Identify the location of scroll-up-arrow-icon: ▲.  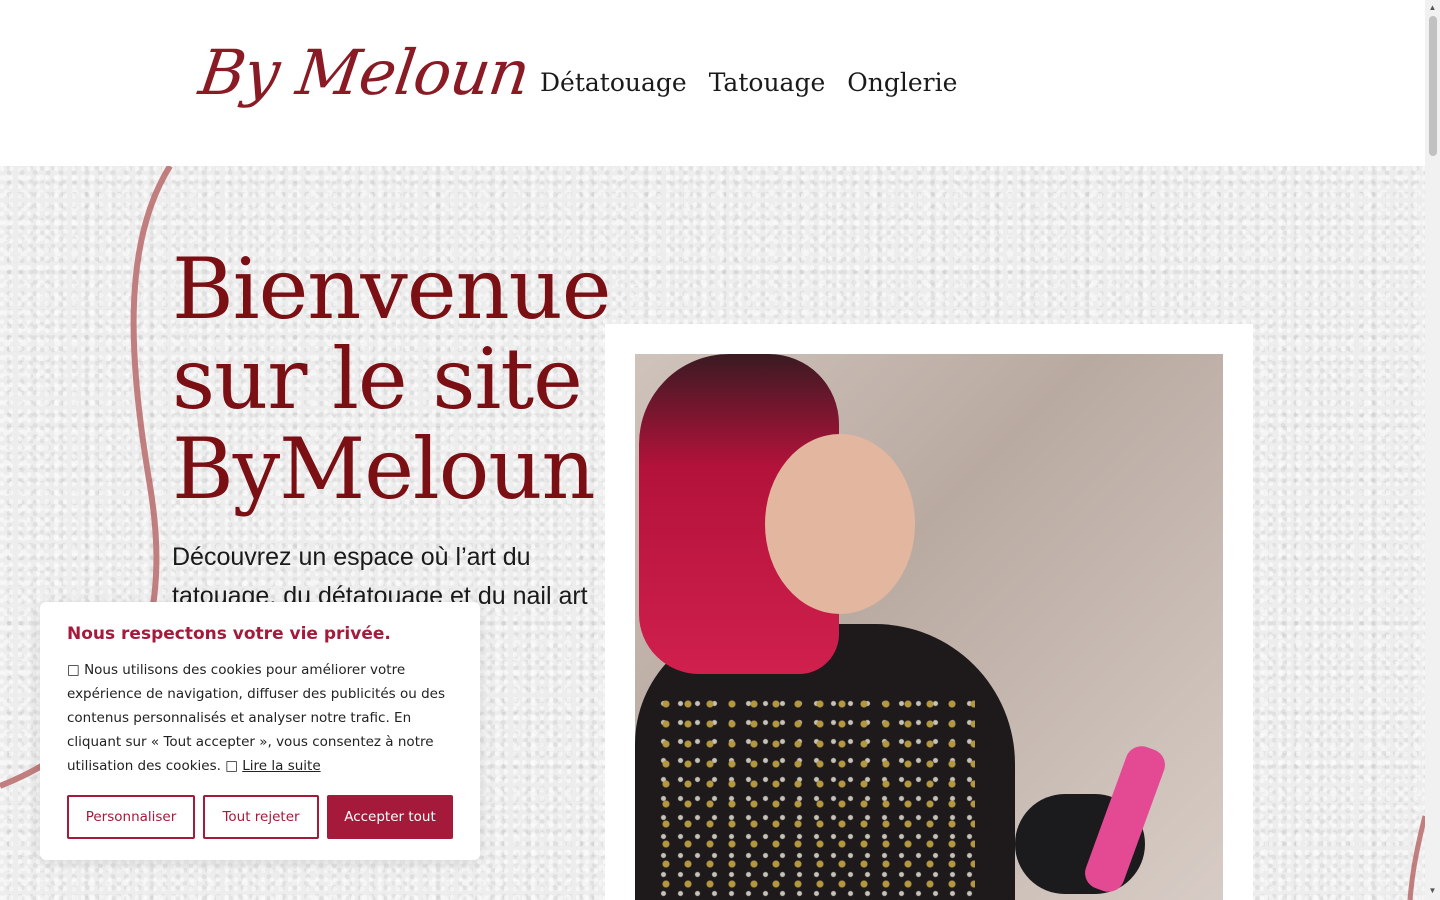
(1432, 8).